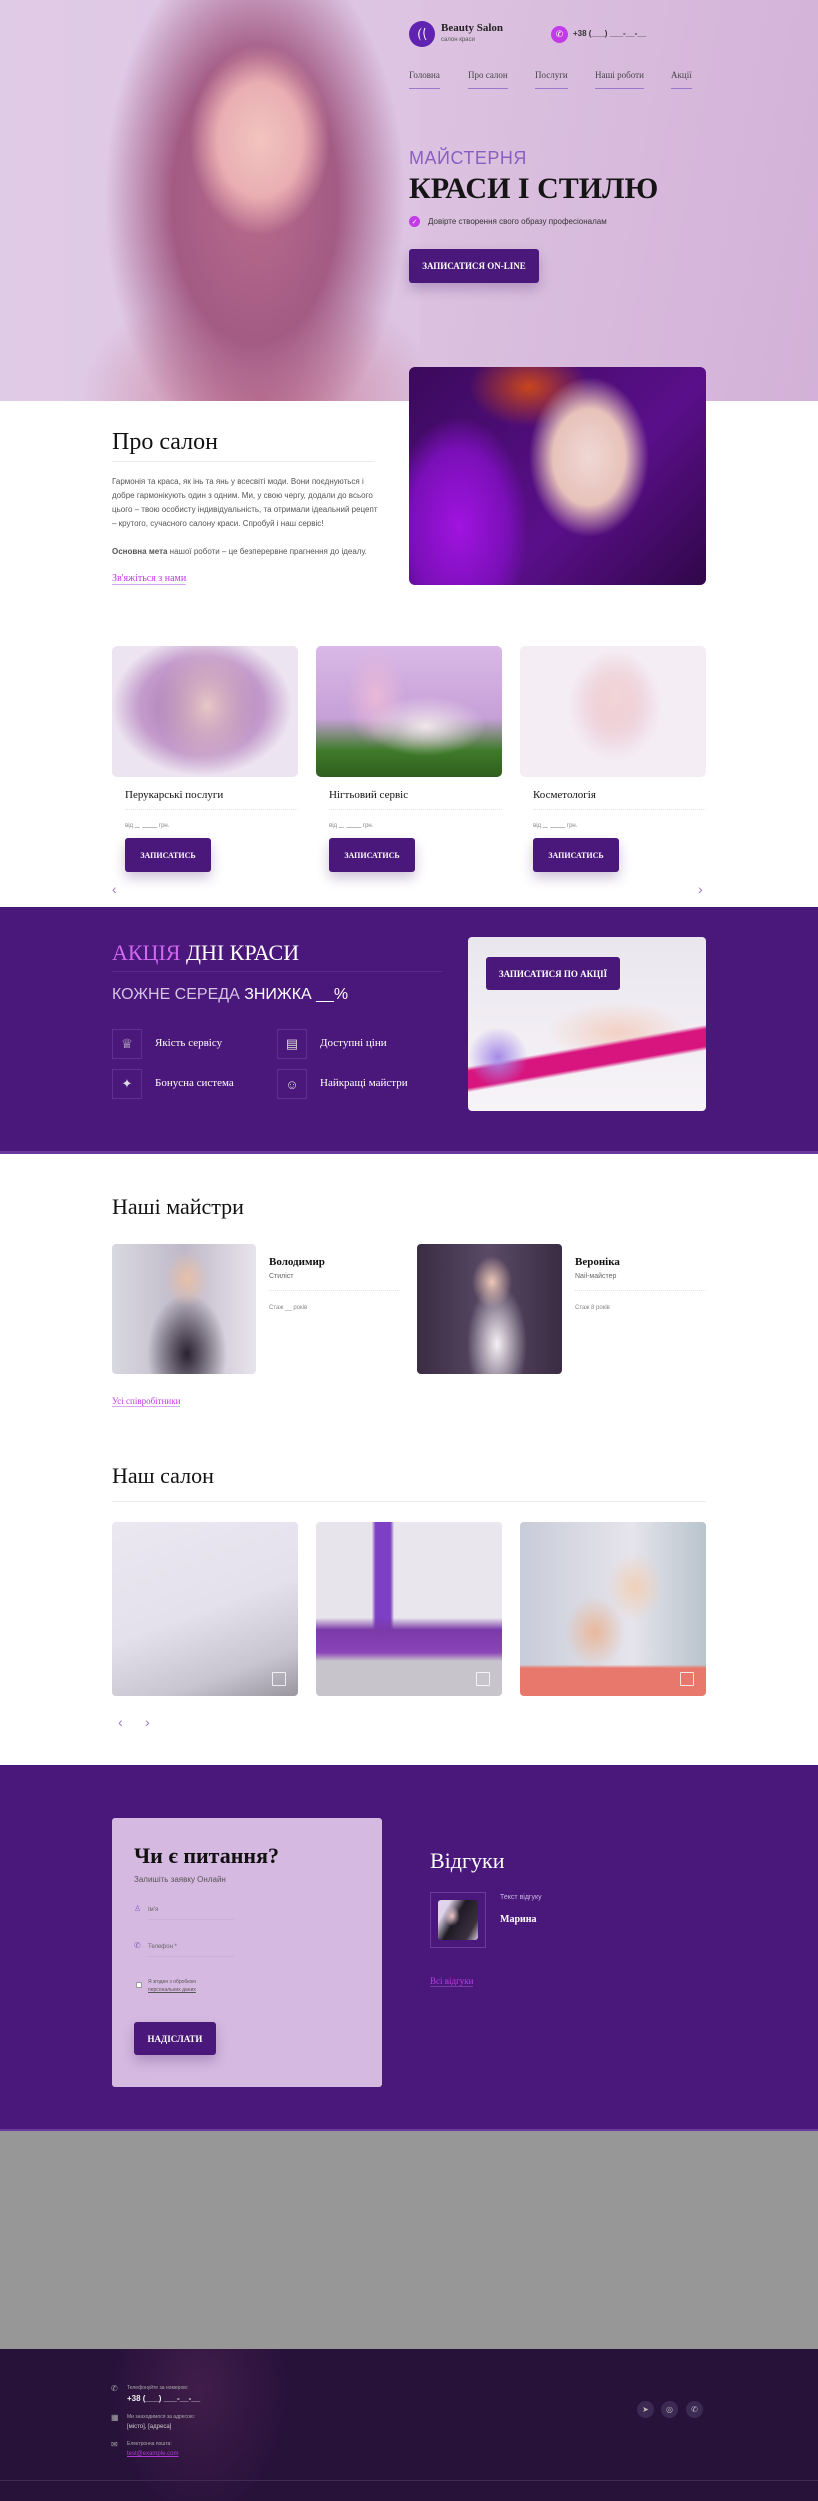  What do you see at coordinates (207, 1855) in the screenshot?
I see `contact-title: Чи є питання?` at bounding box center [207, 1855].